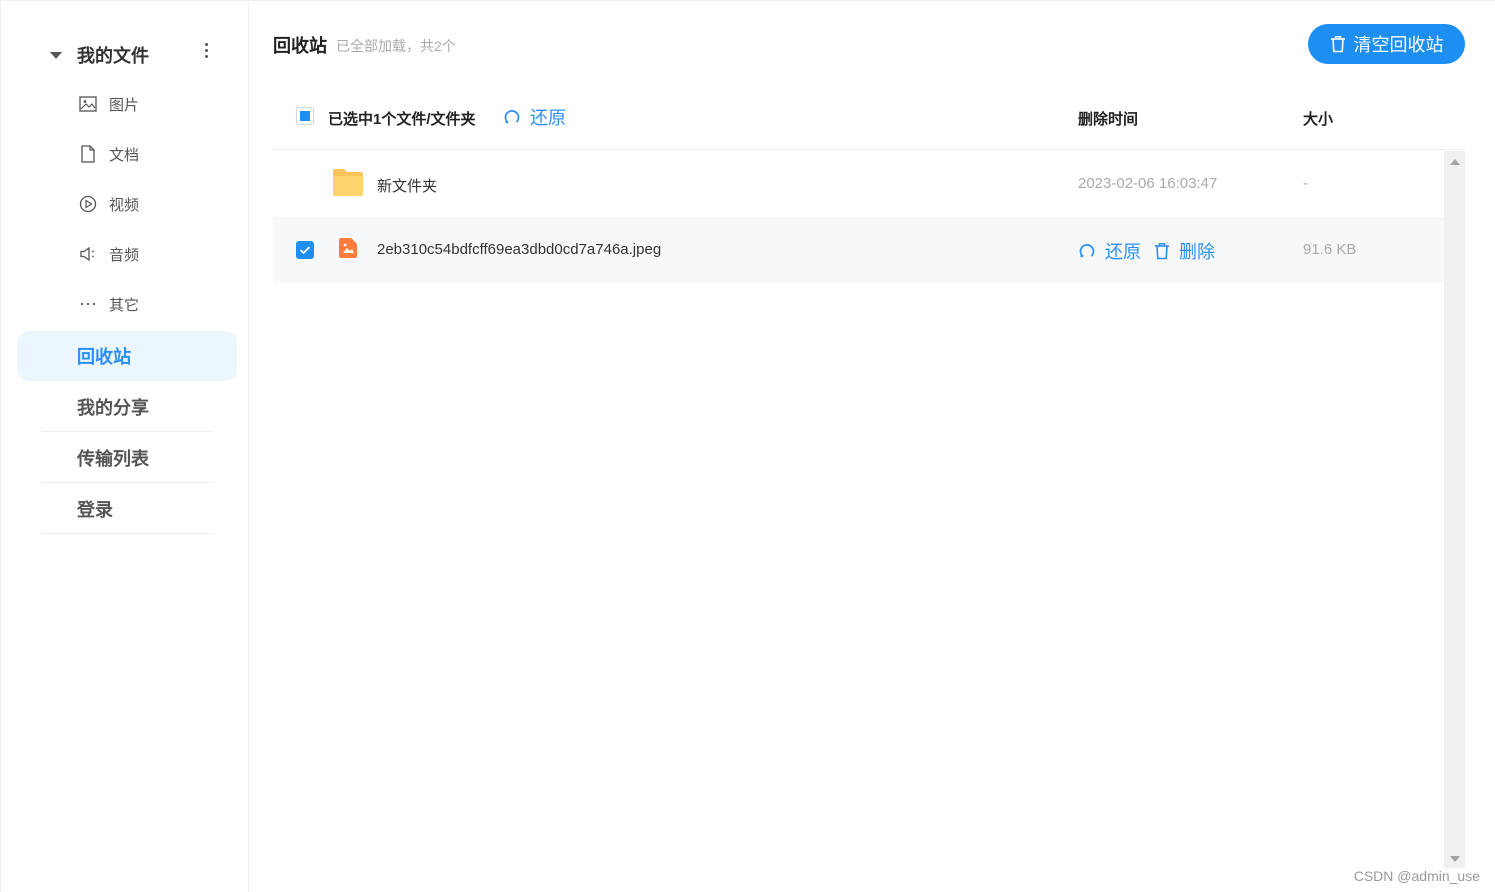 The width and height of the screenshot is (1495, 892). What do you see at coordinates (519, 249) in the screenshot?
I see `file-name: 2eb310c54bdfcff69ea3dbd0cd7a746a.jpeg` at bounding box center [519, 249].